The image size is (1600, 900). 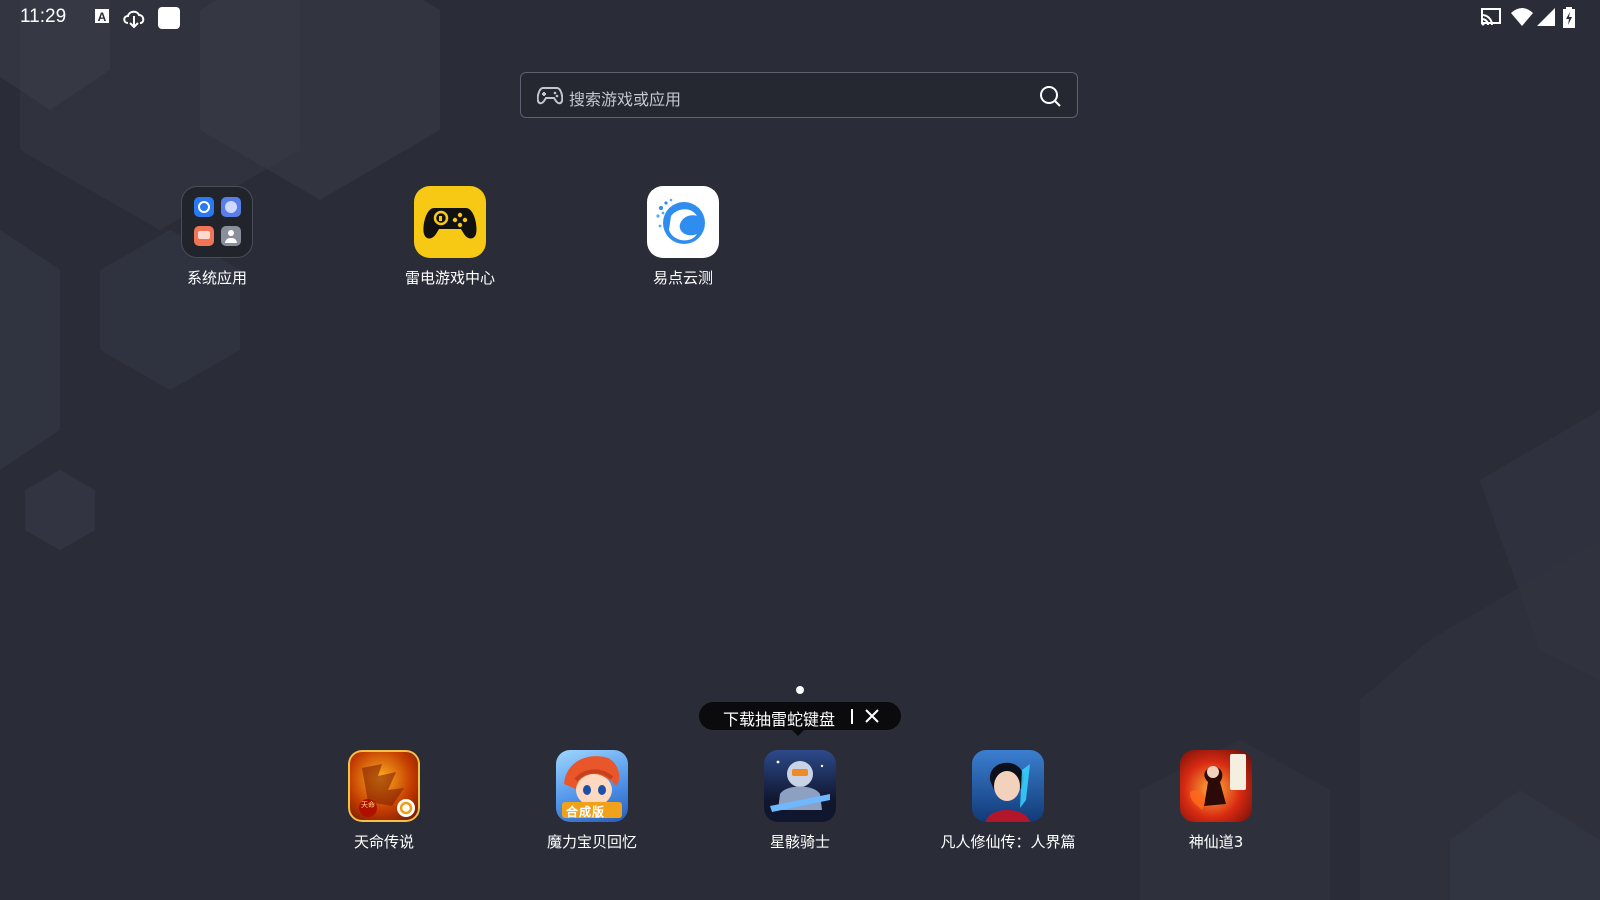 What do you see at coordinates (683, 222) in the screenshot?
I see `yidian-yunce-icon` at bounding box center [683, 222].